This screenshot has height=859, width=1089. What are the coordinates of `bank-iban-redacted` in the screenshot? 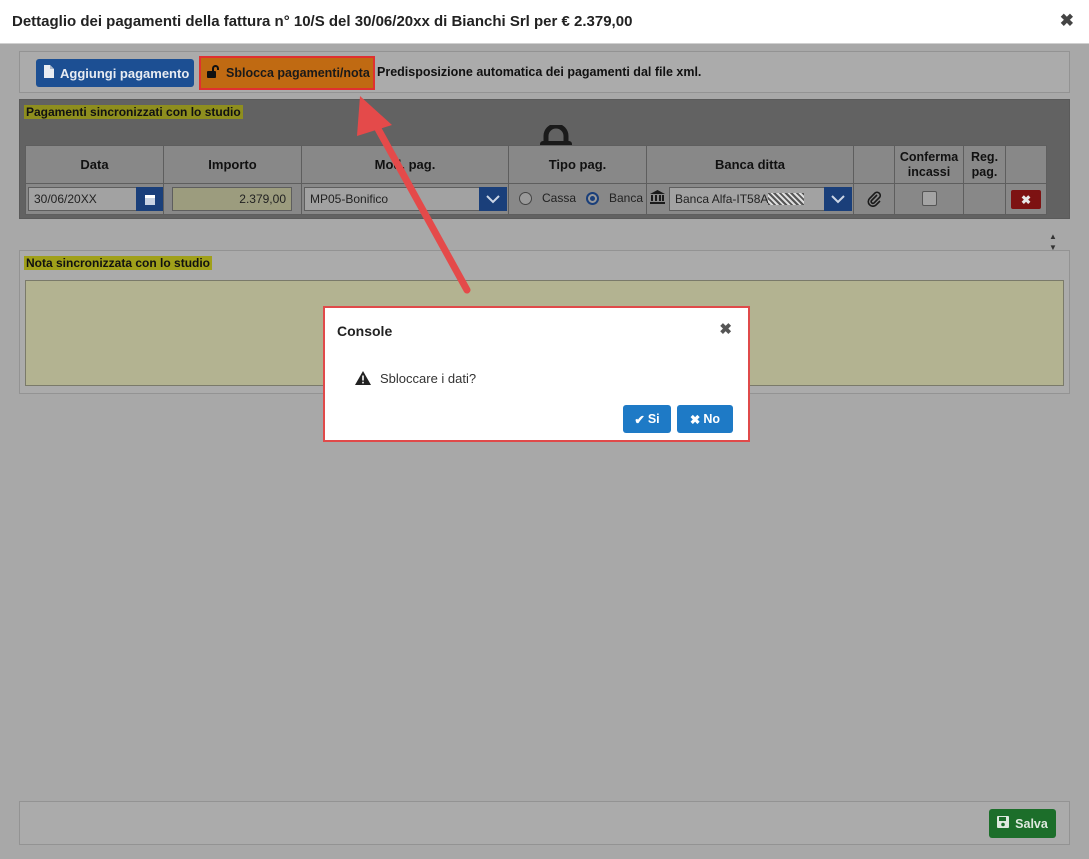 It's located at (786, 199).